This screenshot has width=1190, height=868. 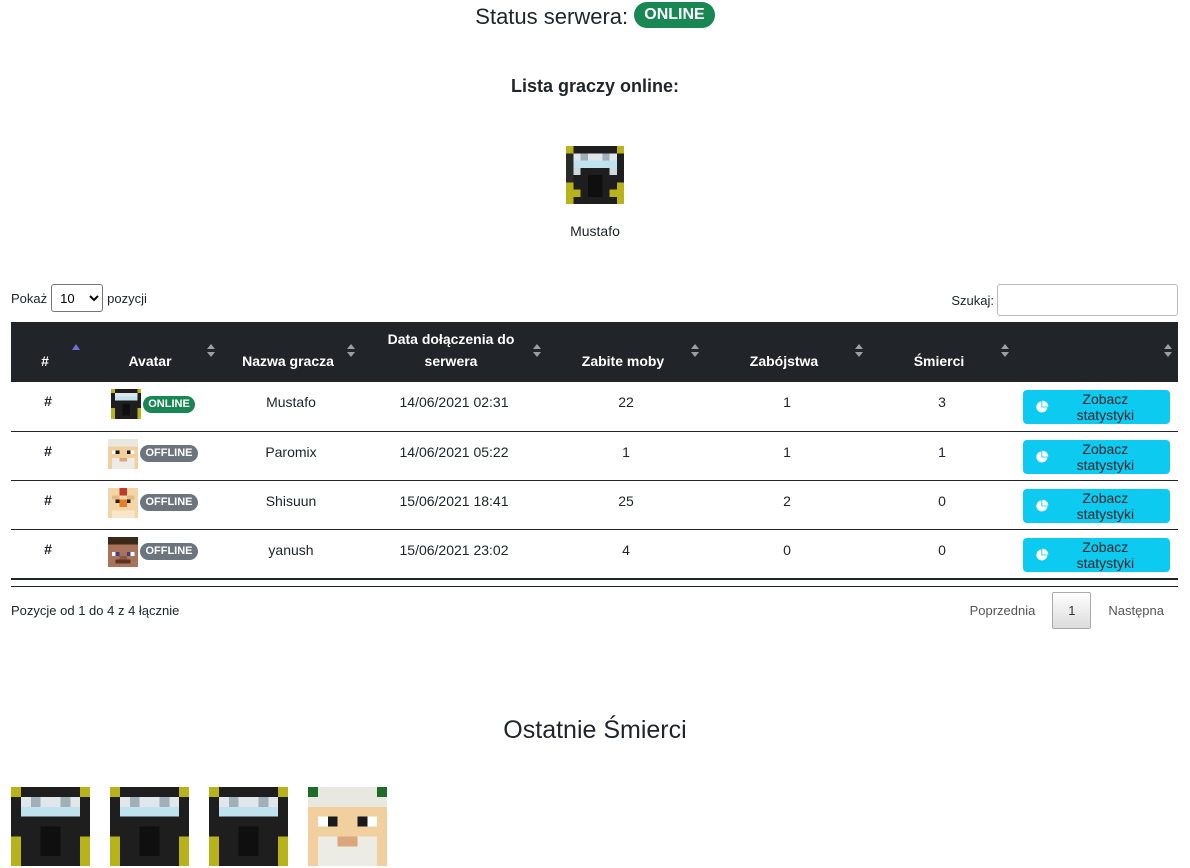 I want to click on join-date: 14/06/2021 05:22, so click(x=454, y=451).